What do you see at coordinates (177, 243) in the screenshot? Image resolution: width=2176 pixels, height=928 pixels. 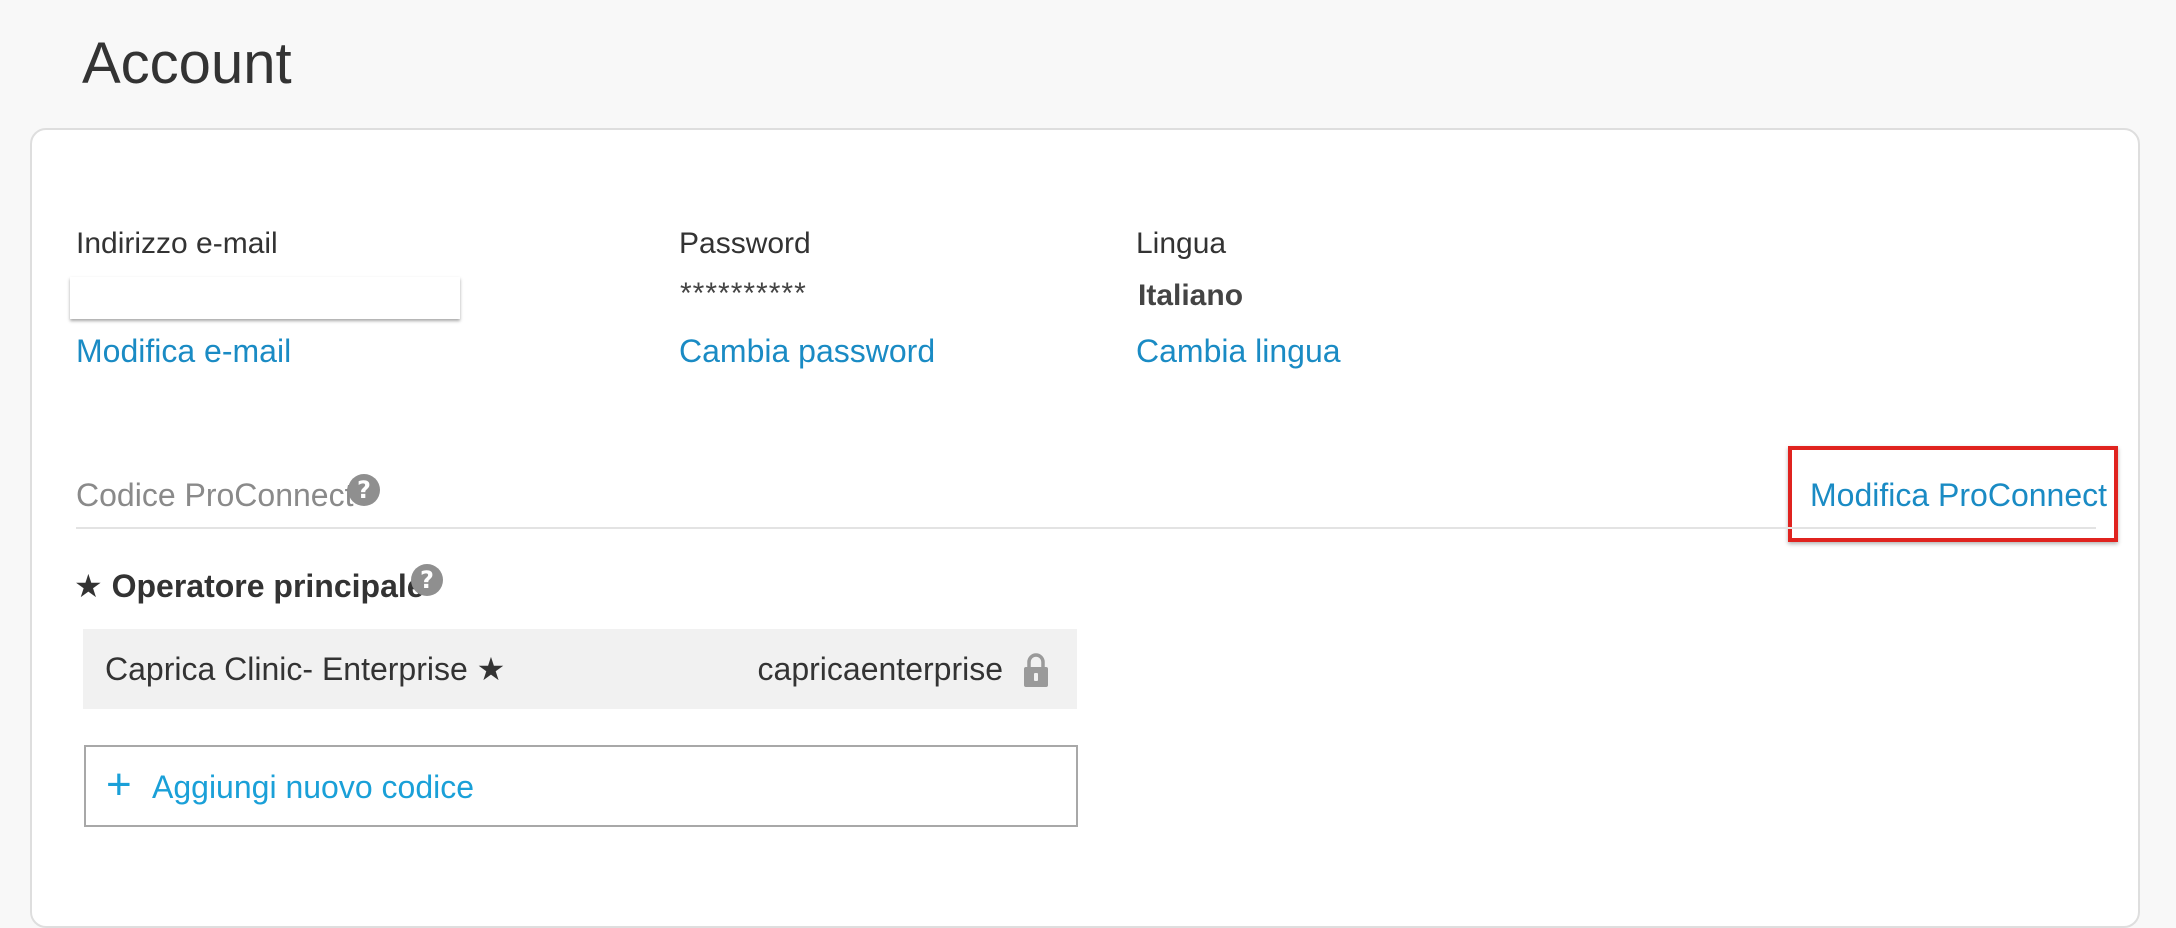 I see `email-label: Indirizzo e-mail` at bounding box center [177, 243].